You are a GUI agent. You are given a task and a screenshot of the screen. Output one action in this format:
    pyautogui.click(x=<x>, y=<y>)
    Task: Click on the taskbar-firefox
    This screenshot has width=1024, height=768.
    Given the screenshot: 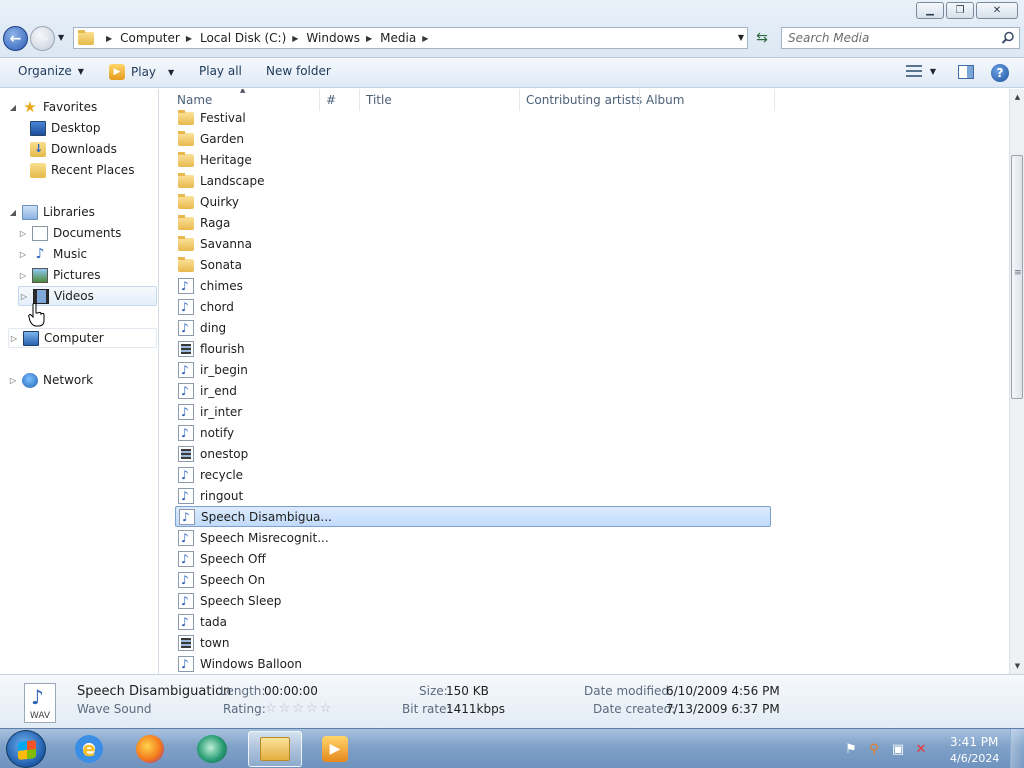 What is the action you would take?
    pyautogui.click(x=150, y=749)
    